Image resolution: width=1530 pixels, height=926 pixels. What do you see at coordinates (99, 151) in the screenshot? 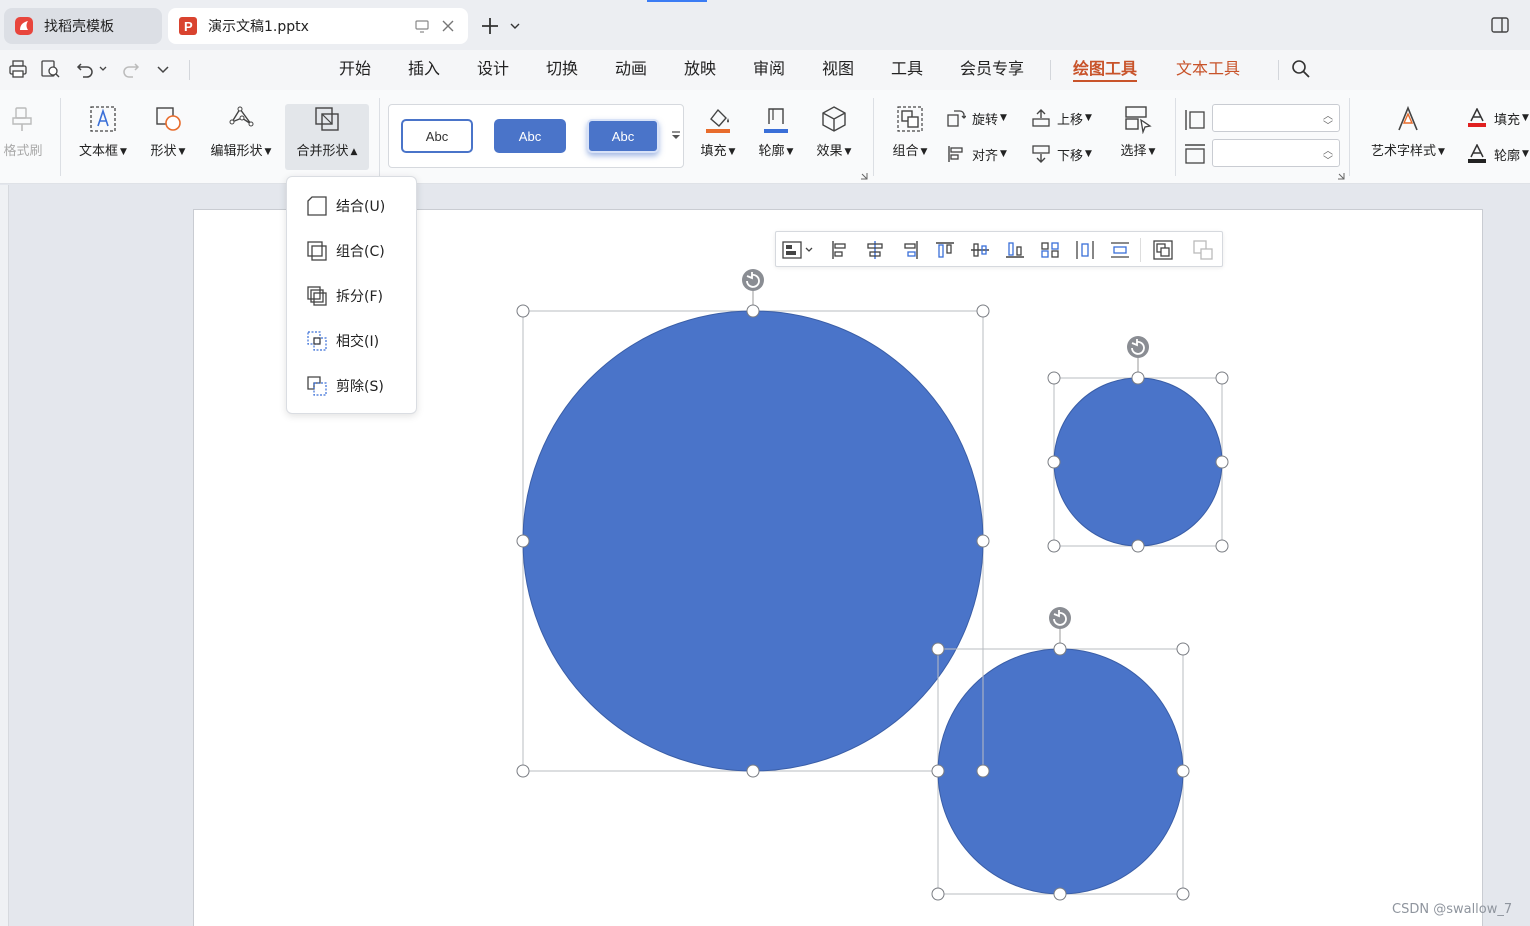
I see `textbox-label: 文本框` at bounding box center [99, 151].